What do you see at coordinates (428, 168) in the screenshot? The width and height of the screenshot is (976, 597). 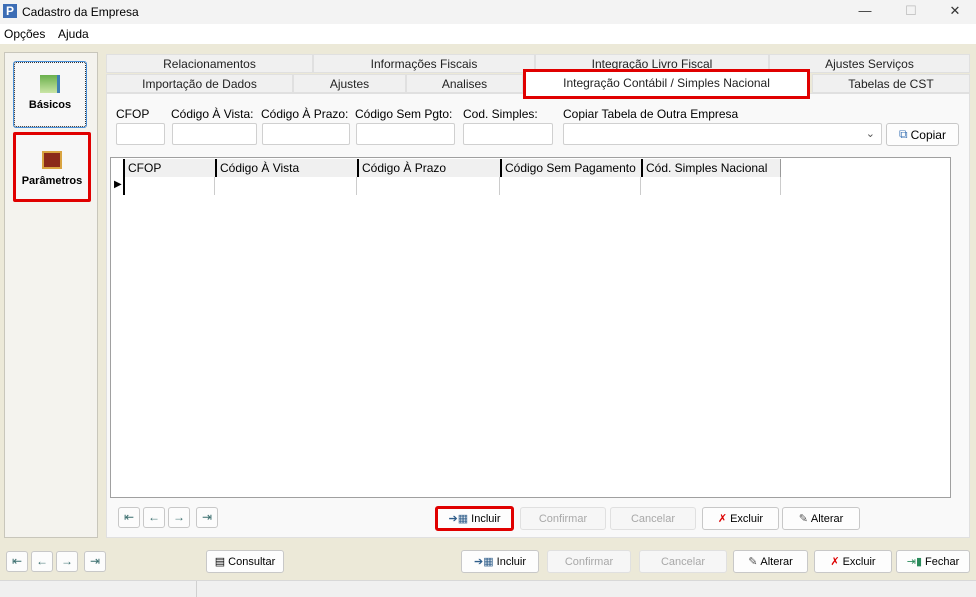 I see `column-header-codigo-prazo: Código À Prazo` at bounding box center [428, 168].